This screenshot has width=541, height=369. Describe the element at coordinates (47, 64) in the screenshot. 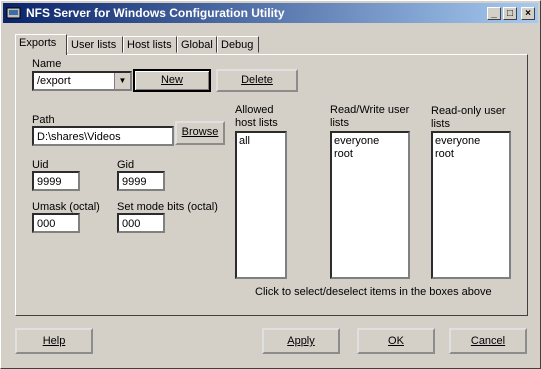

I see `name-label: Name` at that location.